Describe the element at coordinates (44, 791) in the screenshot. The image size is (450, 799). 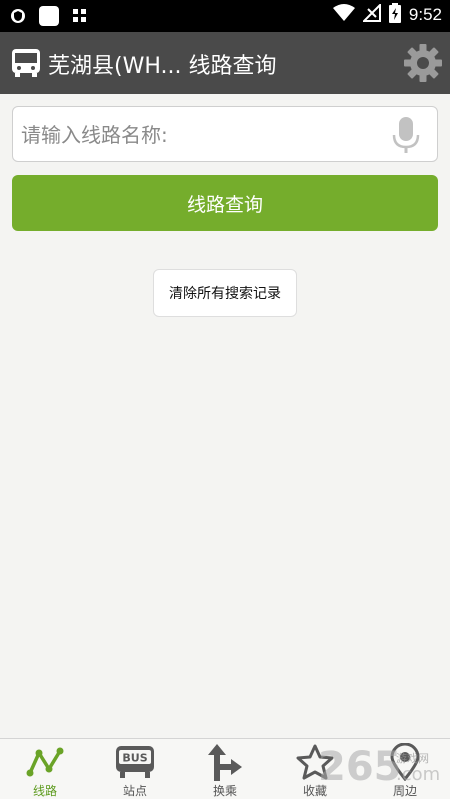
I see `nav-label-route: 线路` at that location.